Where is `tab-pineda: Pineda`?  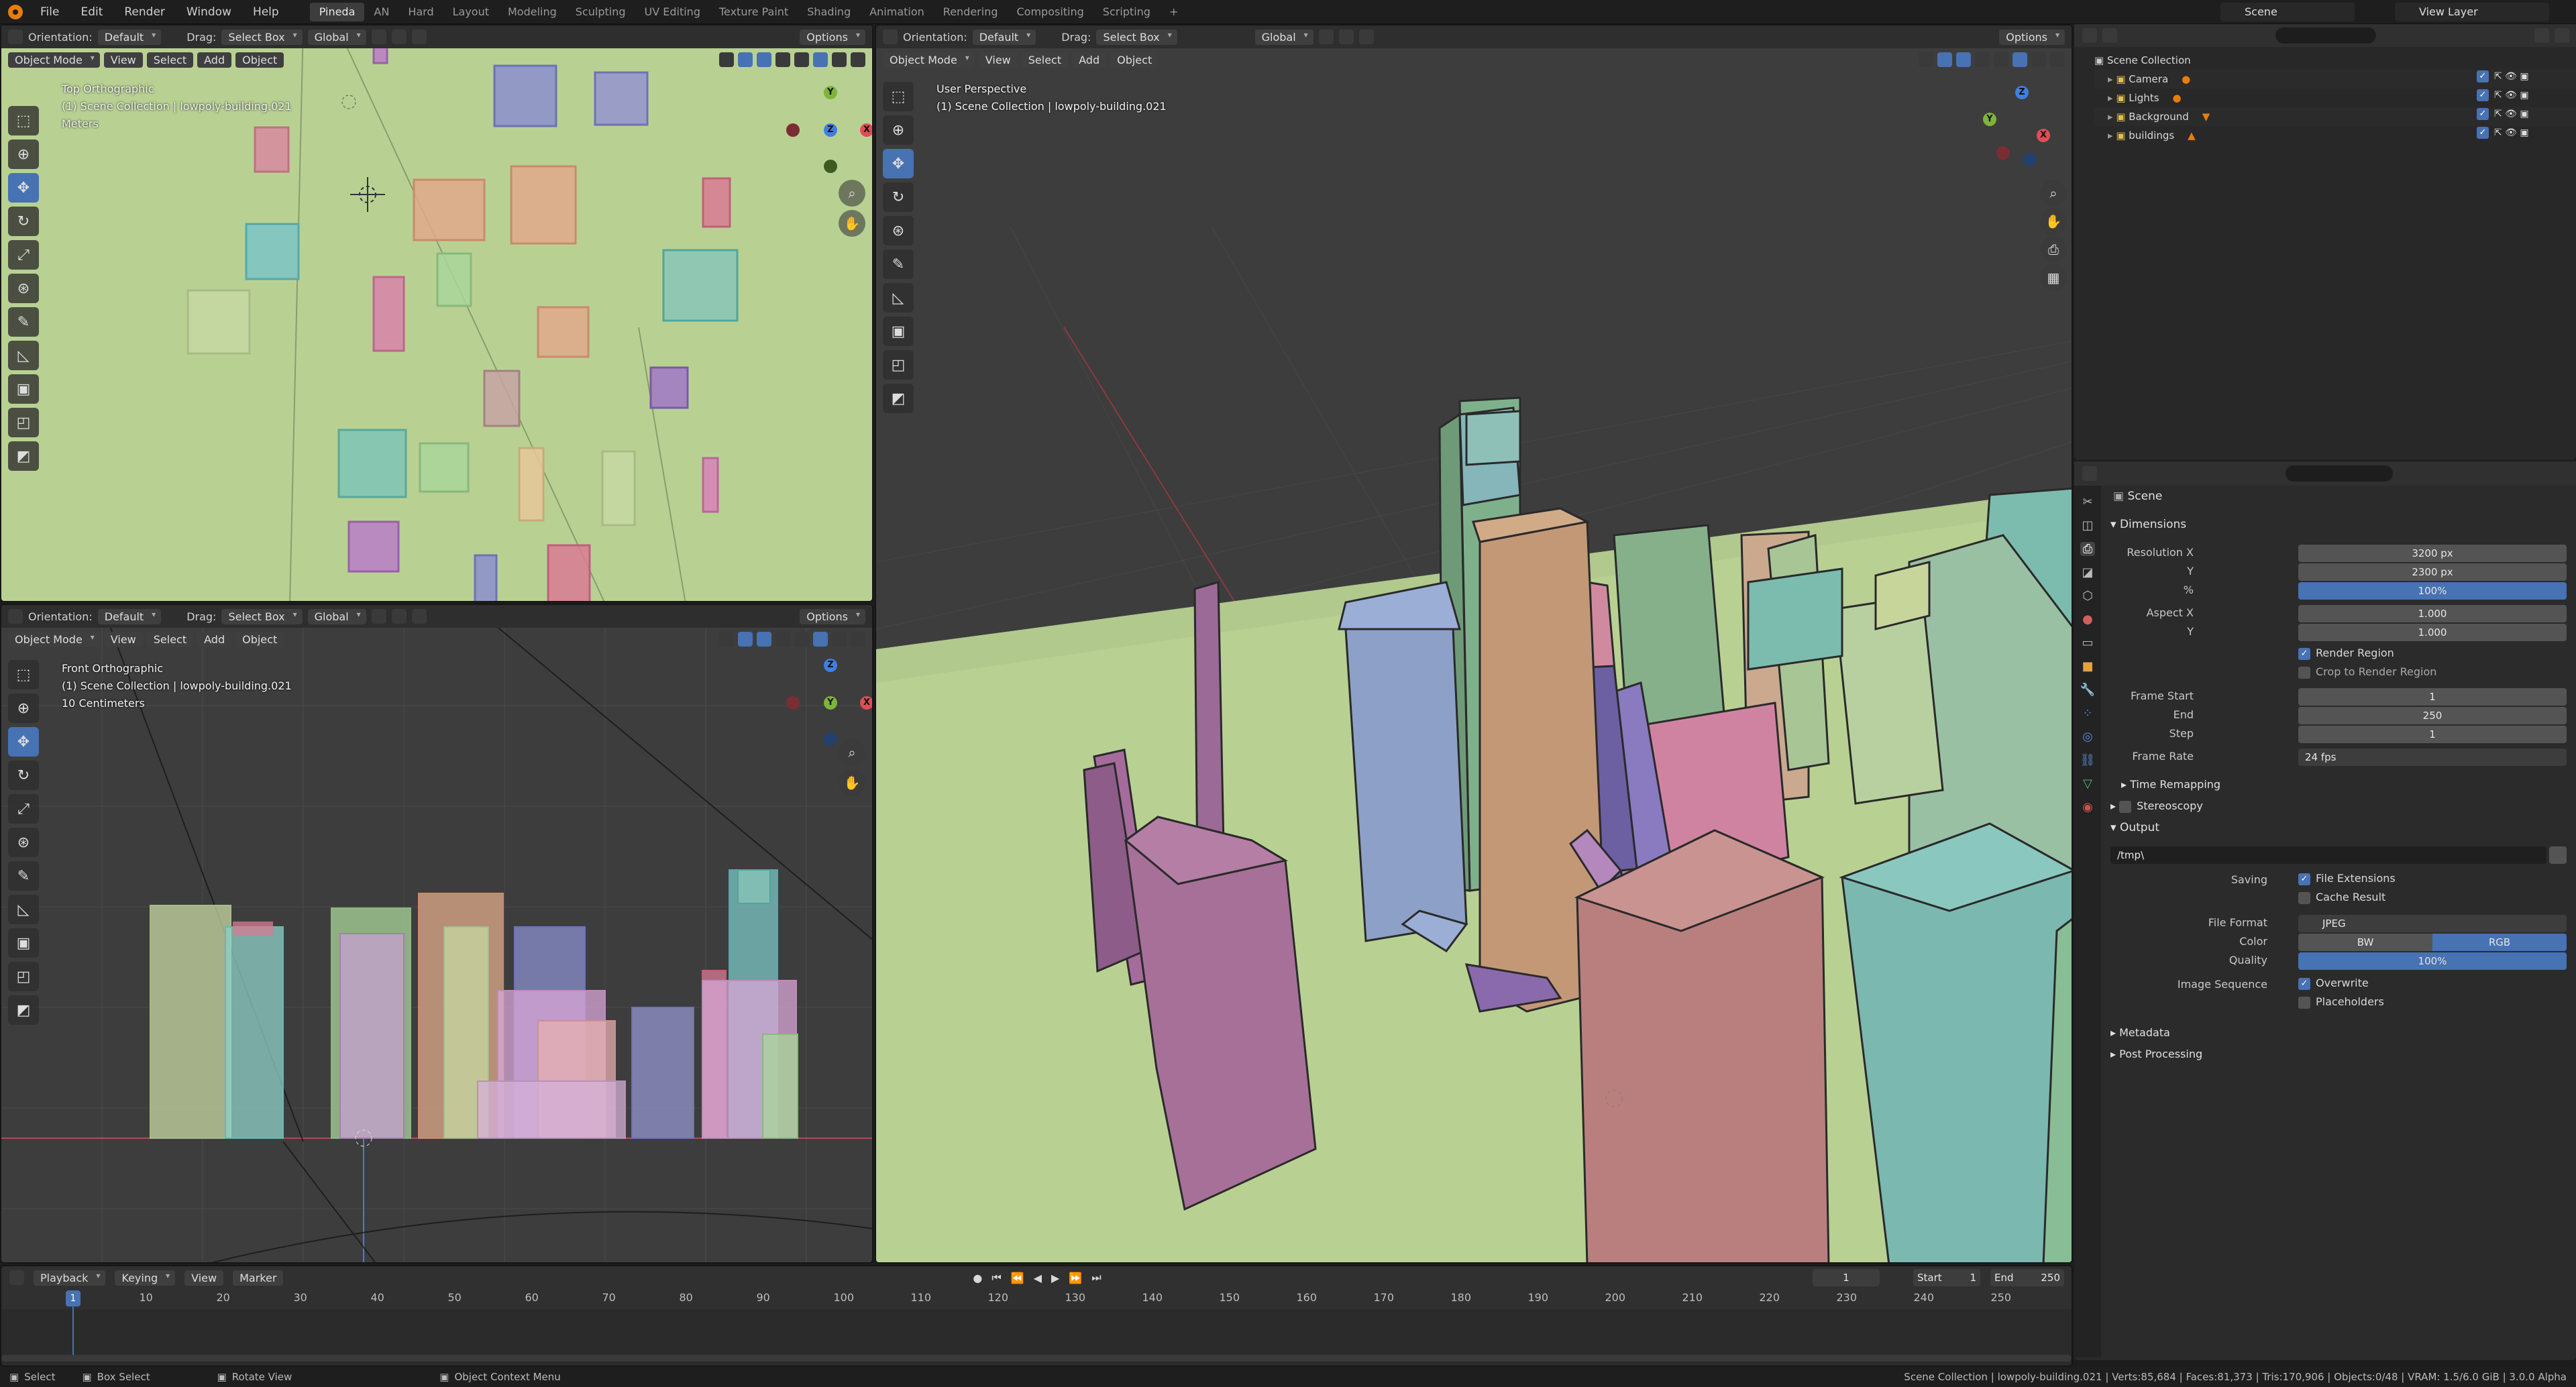
tab-pineda: Pineda is located at coordinates (337, 11).